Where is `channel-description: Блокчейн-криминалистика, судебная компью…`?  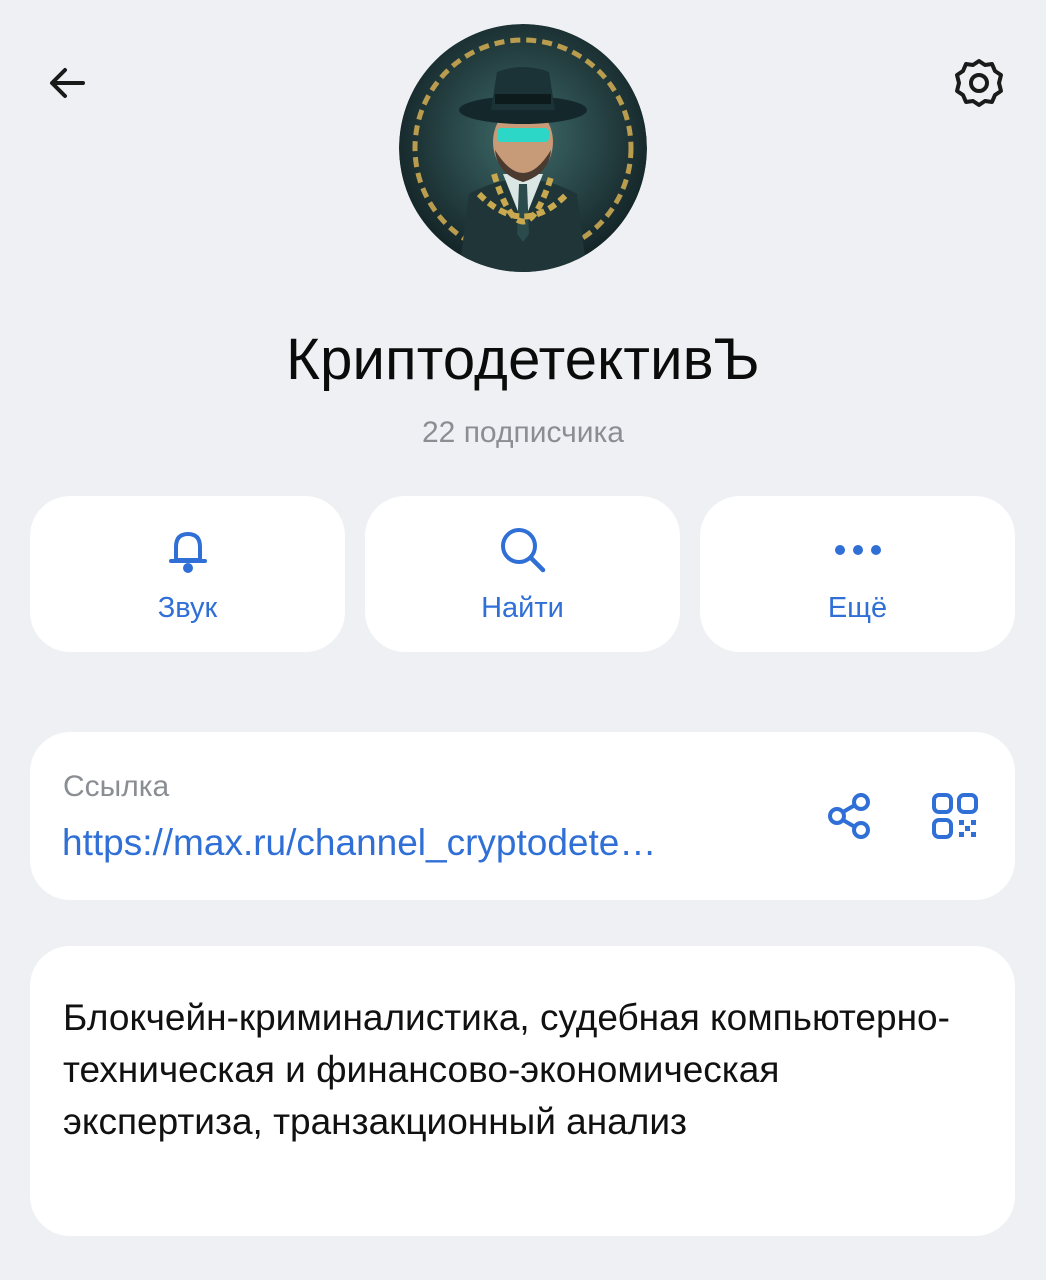
channel-description: Блокчейн-криминалистика, судебная компью… is located at coordinates (506, 1069).